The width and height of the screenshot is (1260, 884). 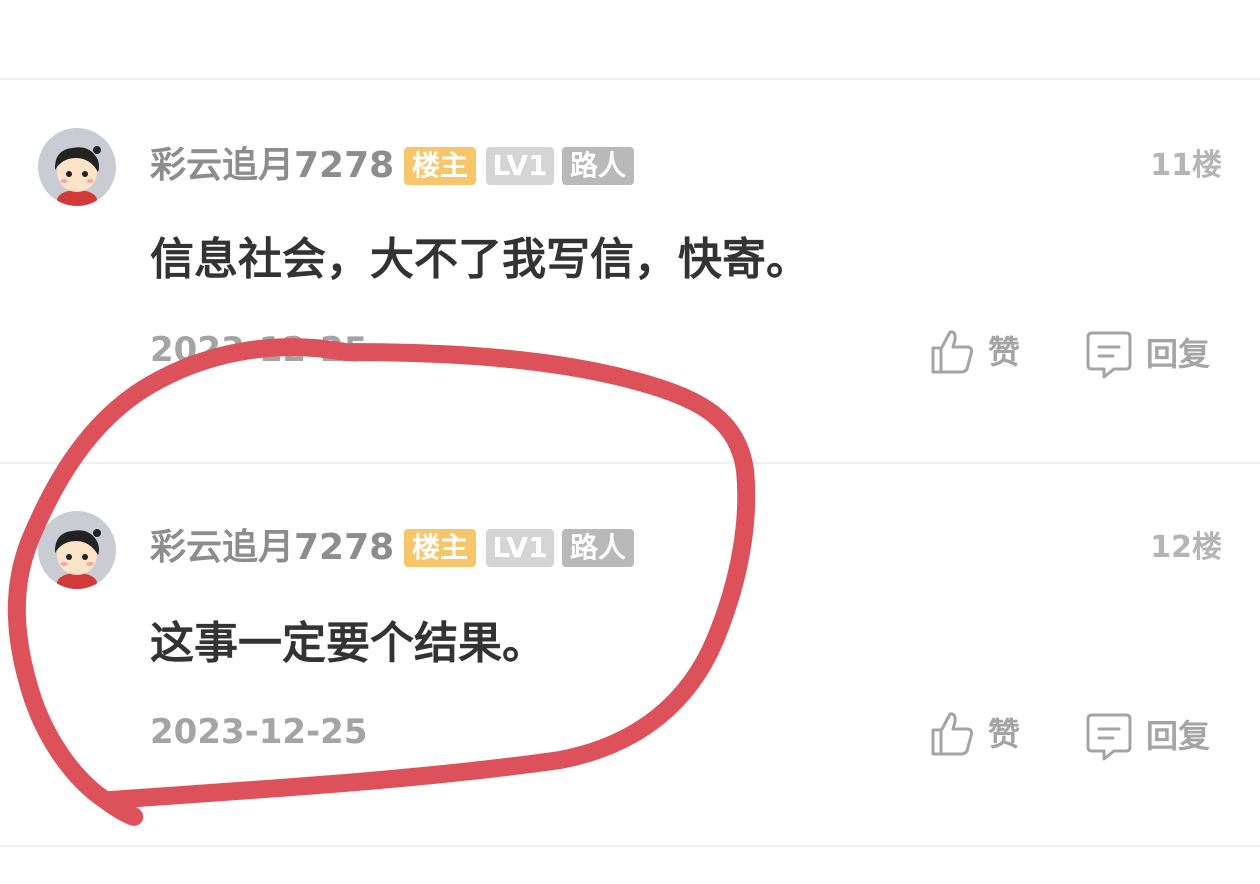 What do you see at coordinates (480, 259) in the screenshot?
I see `comment-text: 信息社会，大不了我写信，快寄。` at bounding box center [480, 259].